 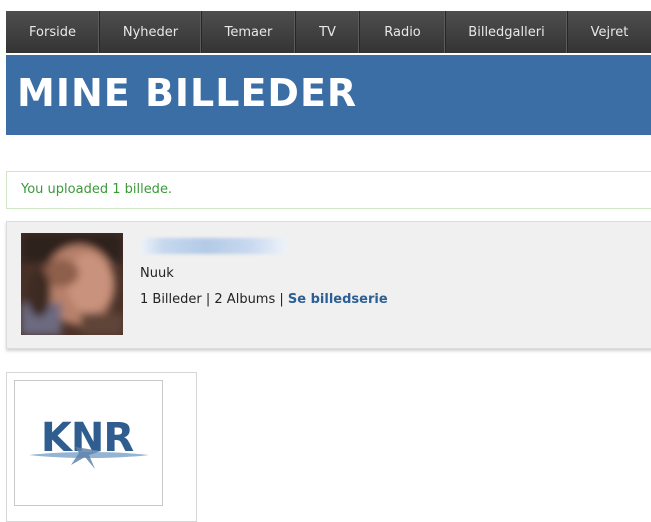 What do you see at coordinates (403, 32) in the screenshot?
I see `nav-item-radio: Radio` at bounding box center [403, 32].